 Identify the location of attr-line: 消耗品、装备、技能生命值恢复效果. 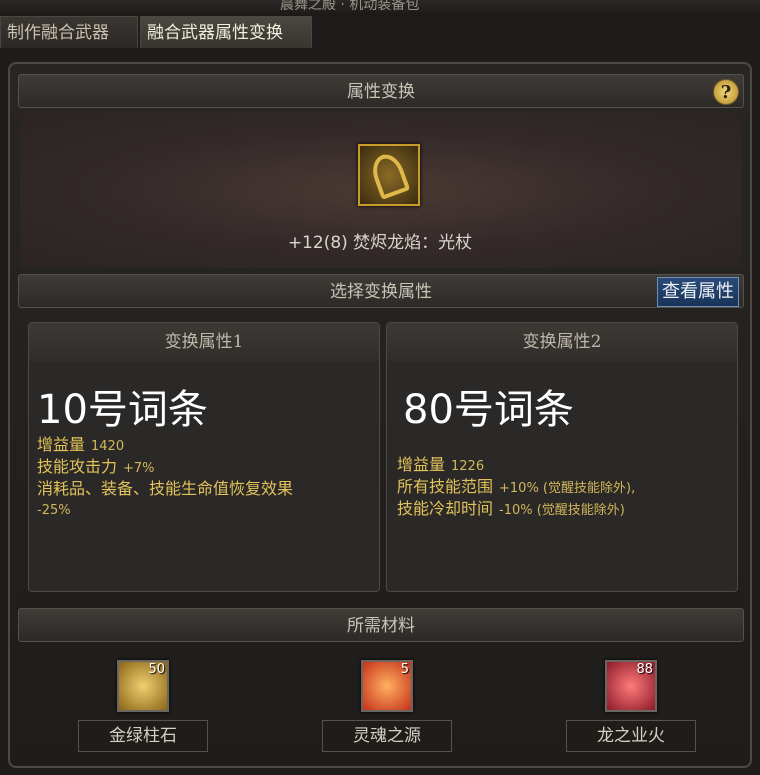
(165, 488).